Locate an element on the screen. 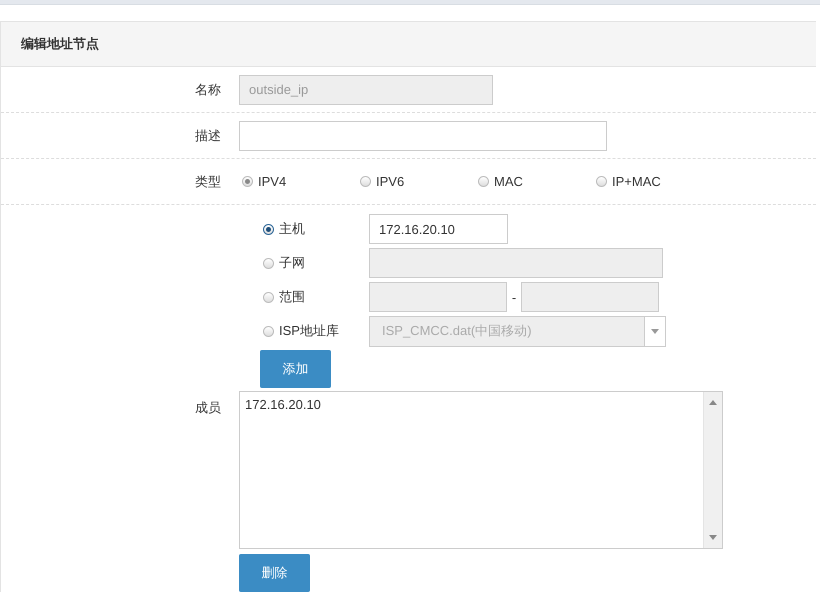 The width and height of the screenshot is (820, 614). scroll-down-icon is located at coordinates (713, 537).